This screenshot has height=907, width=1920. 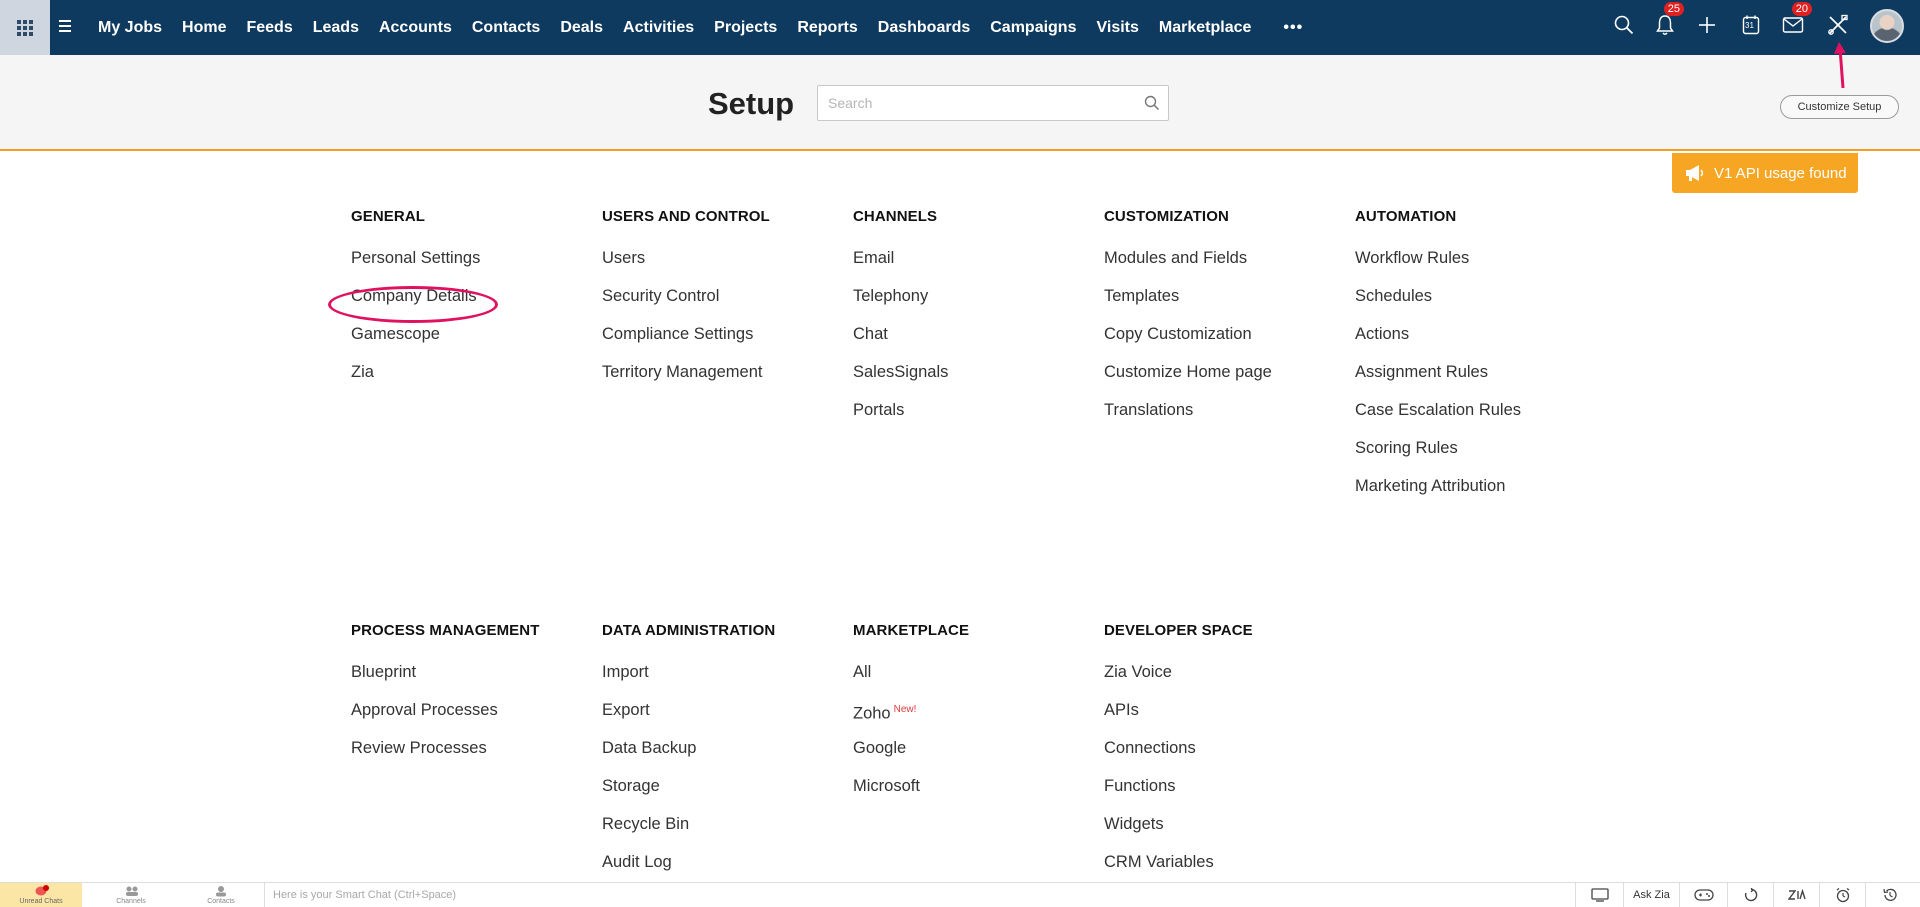 What do you see at coordinates (1796, 895) in the screenshot?
I see `zia-icon` at bounding box center [1796, 895].